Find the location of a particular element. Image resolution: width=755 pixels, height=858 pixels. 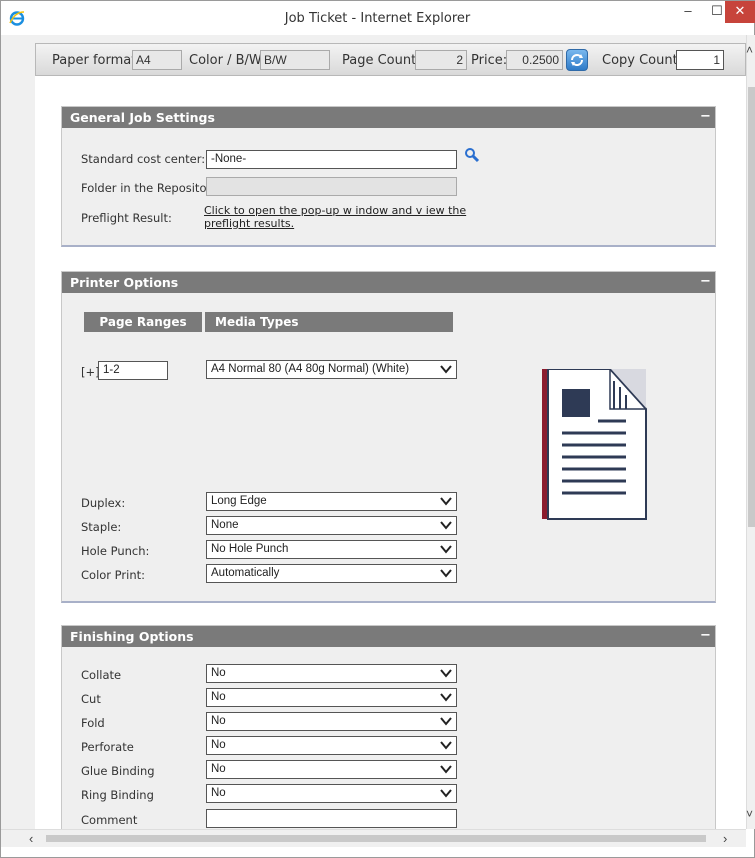

horizontal-scroll-thumb is located at coordinates (376, 838).